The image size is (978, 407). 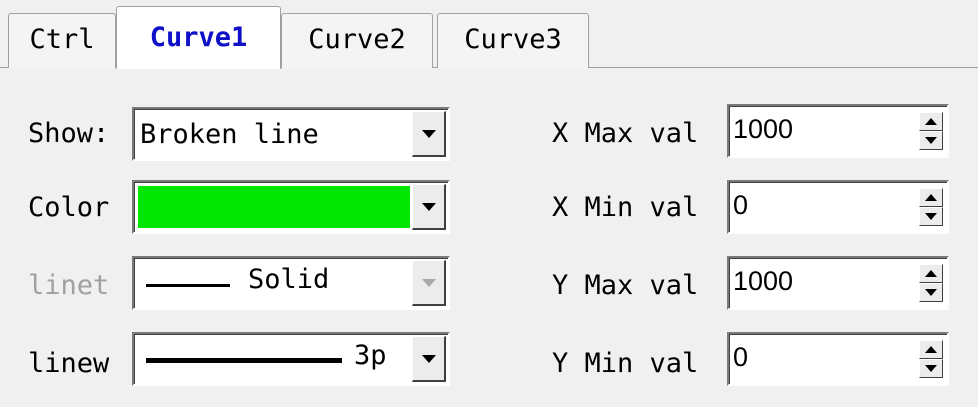 I want to click on linewidth-combobox: 3p, so click(x=291, y=359).